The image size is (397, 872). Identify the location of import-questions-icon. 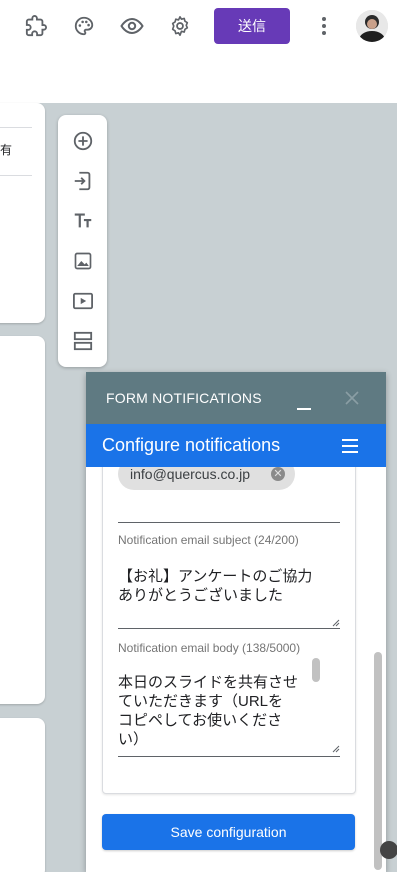
(82, 180).